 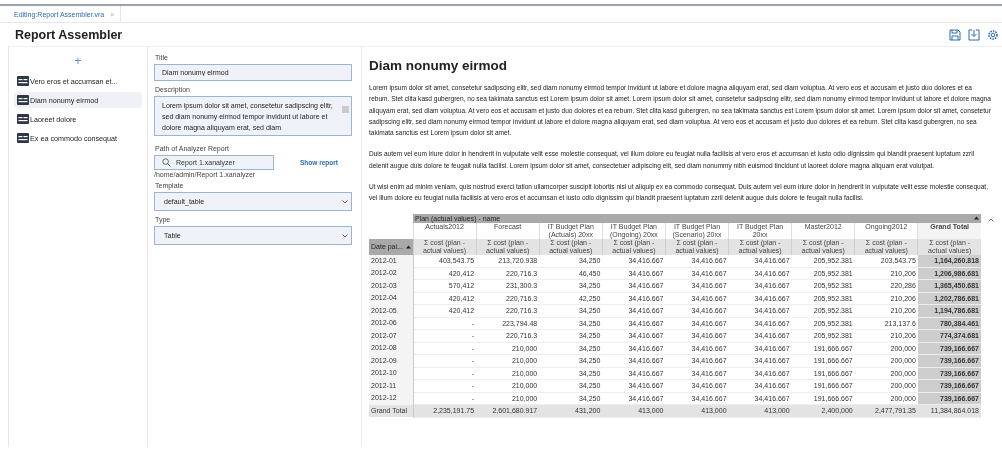 What do you see at coordinates (408, 247) in the screenshot?
I see `sort-icon` at bounding box center [408, 247].